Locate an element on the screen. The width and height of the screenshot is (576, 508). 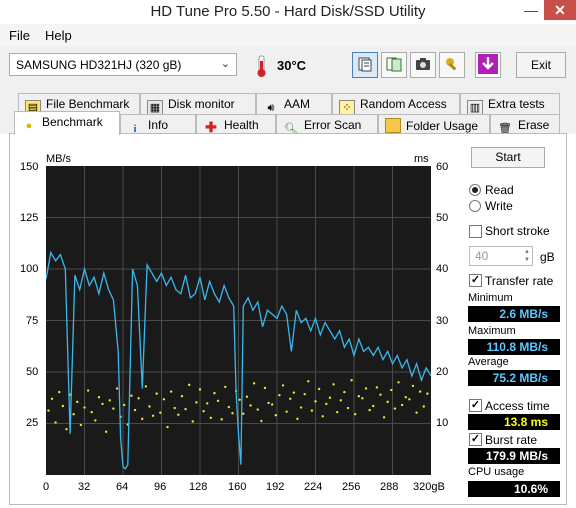
thermometer-icon is located at coordinates (261, 66).